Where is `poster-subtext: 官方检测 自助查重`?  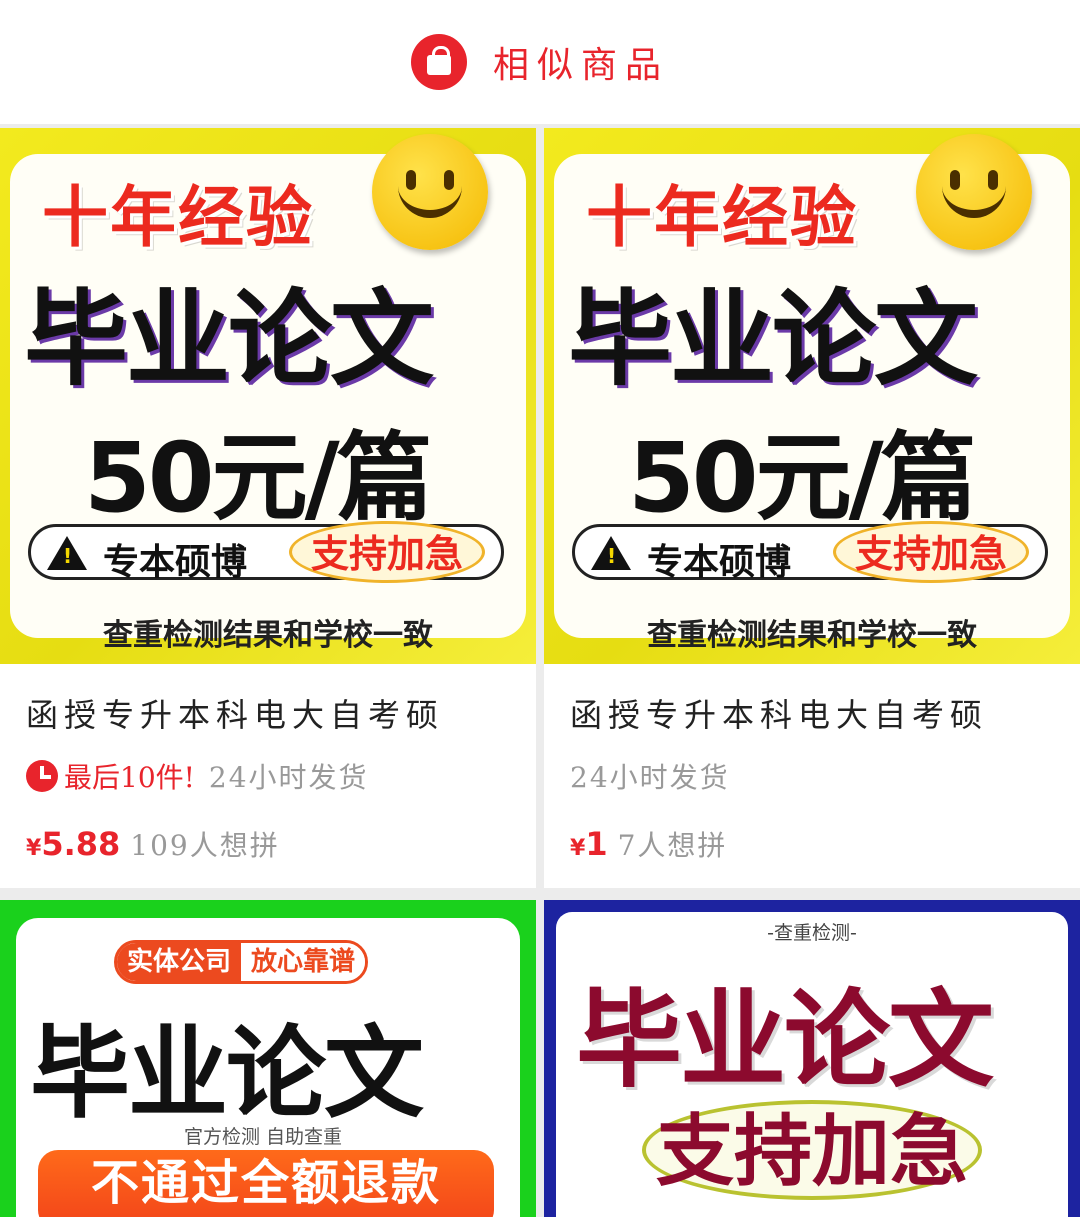 poster-subtext: 官方检测 自助查重 is located at coordinates (263, 1137).